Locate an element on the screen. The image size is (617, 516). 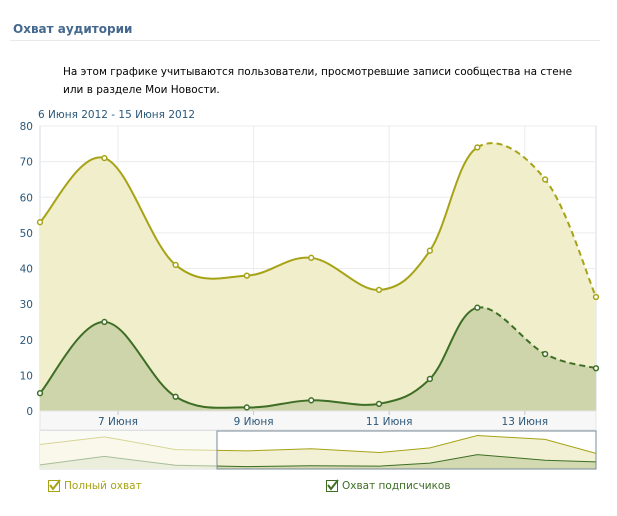
legend-label-subscribers: Охват подписчиков is located at coordinates (396, 486).